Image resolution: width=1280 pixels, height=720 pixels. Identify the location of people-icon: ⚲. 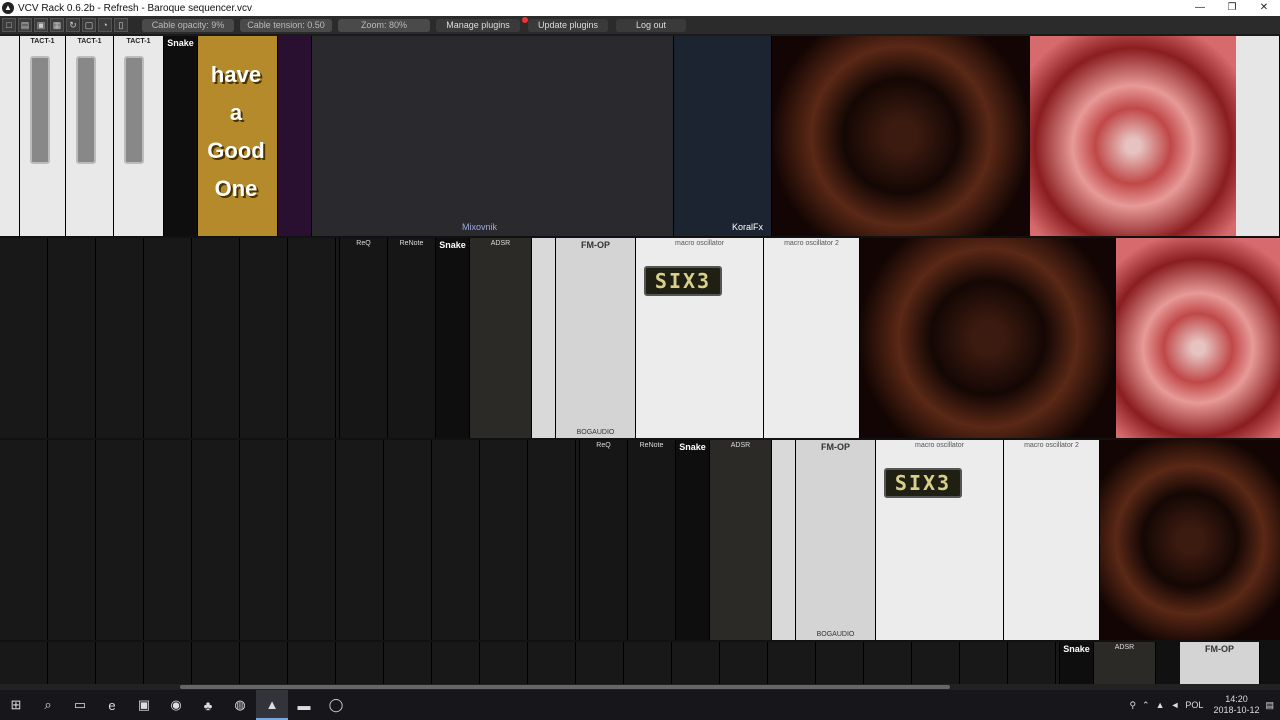
(1132, 705).